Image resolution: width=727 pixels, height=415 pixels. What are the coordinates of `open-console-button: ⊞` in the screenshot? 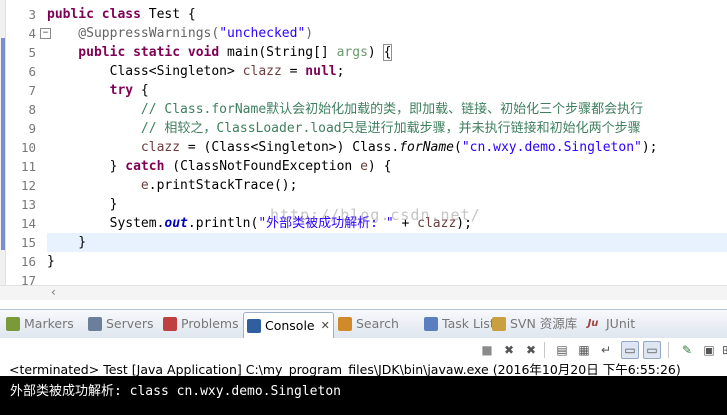 It's located at (722, 350).